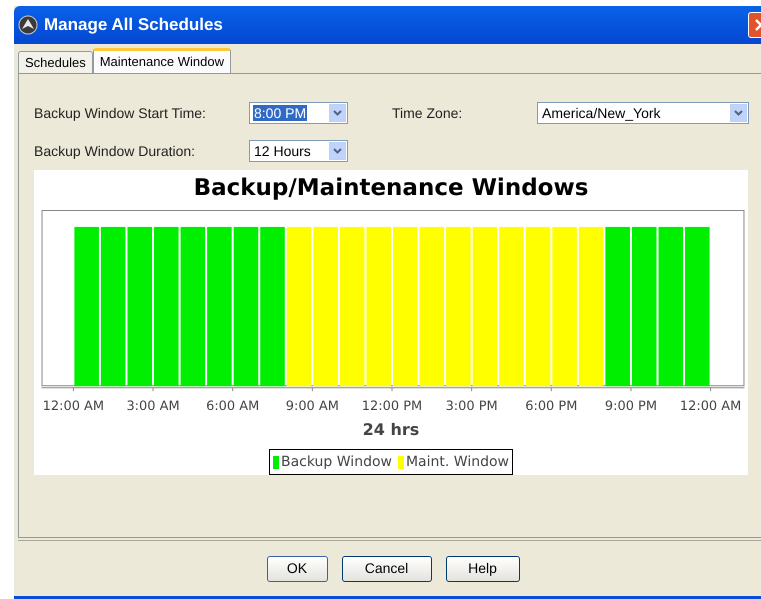  Describe the element at coordinates (153, 406) in the screenshot. I see `axis-tick-label: 3:00 AM` at that location.